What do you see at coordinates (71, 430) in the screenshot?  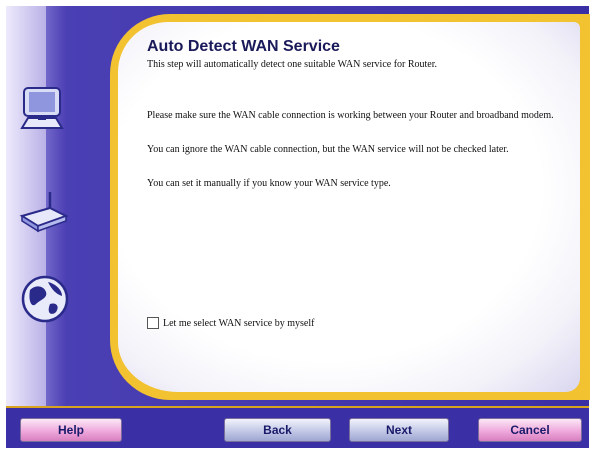 I see `help-button: Help` at bounding box center [71, 430].